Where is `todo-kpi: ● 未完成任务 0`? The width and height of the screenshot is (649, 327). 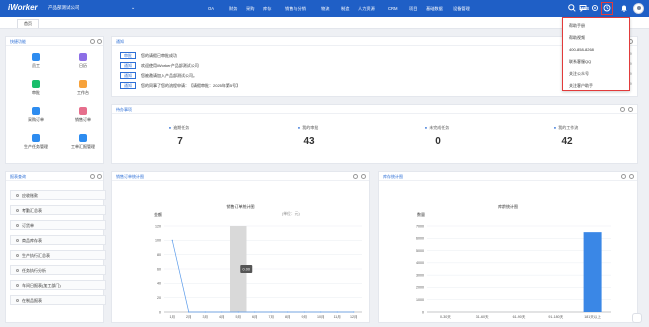 todo-kpi: ● 未完成任务 0 is located at coordinates (438, 136).